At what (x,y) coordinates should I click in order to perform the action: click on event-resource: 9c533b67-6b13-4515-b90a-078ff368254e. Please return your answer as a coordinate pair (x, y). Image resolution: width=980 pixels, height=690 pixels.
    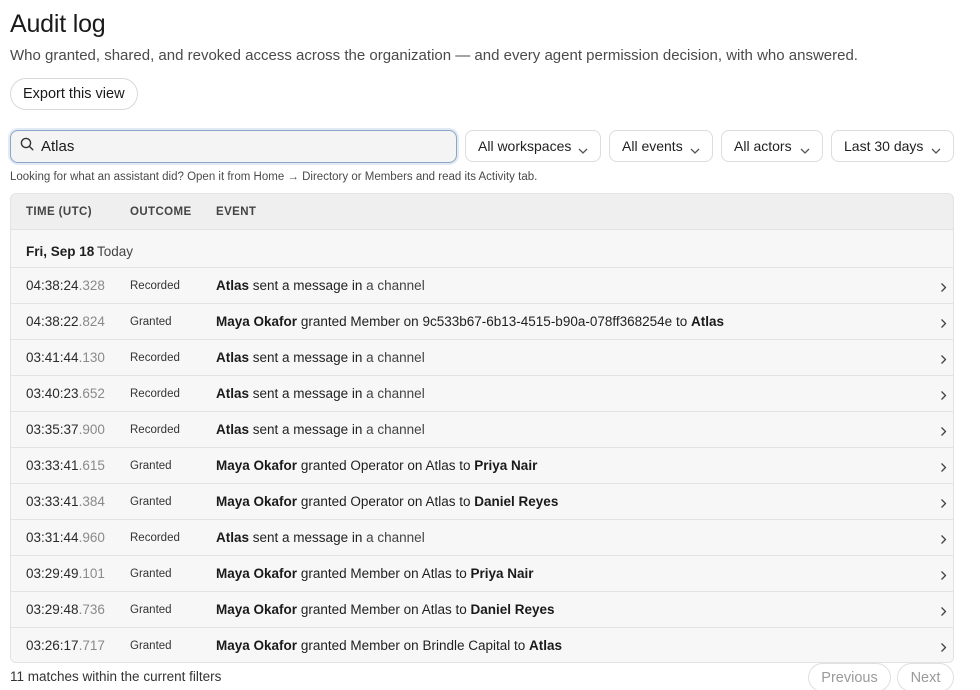
    Looking at the image, I should click on (547, 321).